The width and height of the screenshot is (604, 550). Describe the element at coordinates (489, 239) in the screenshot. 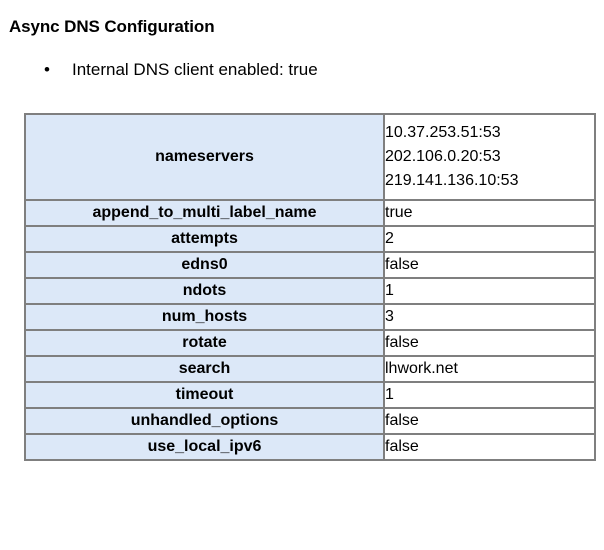

I see `config-value-cell: 2` at that location.